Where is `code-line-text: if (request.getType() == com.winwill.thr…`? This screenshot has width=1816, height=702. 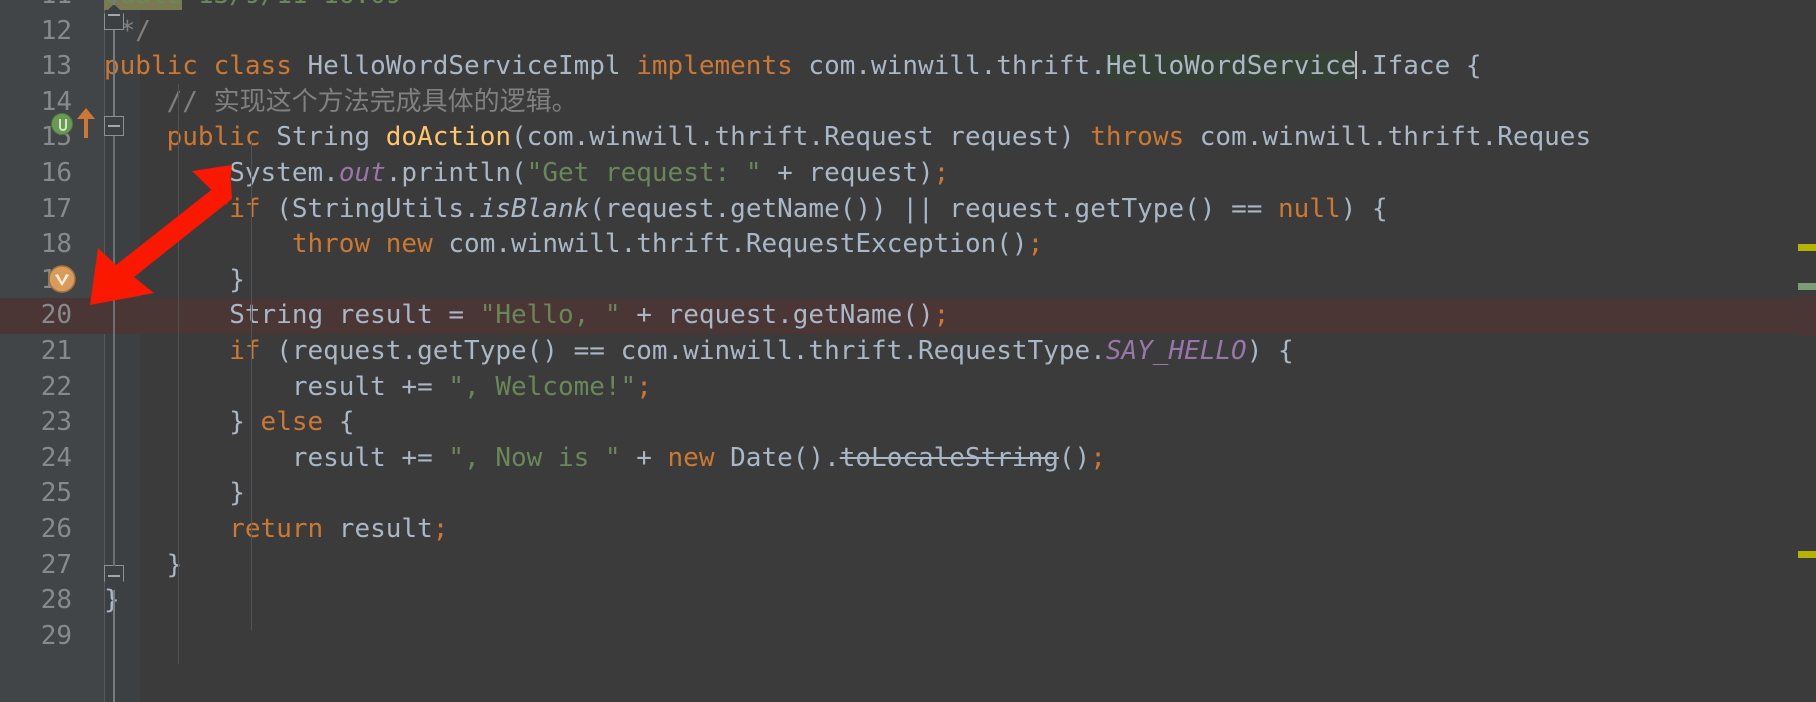
code-line-text: if (request.getType() == com.winwill.thr… is located at coordinates (698, 352).